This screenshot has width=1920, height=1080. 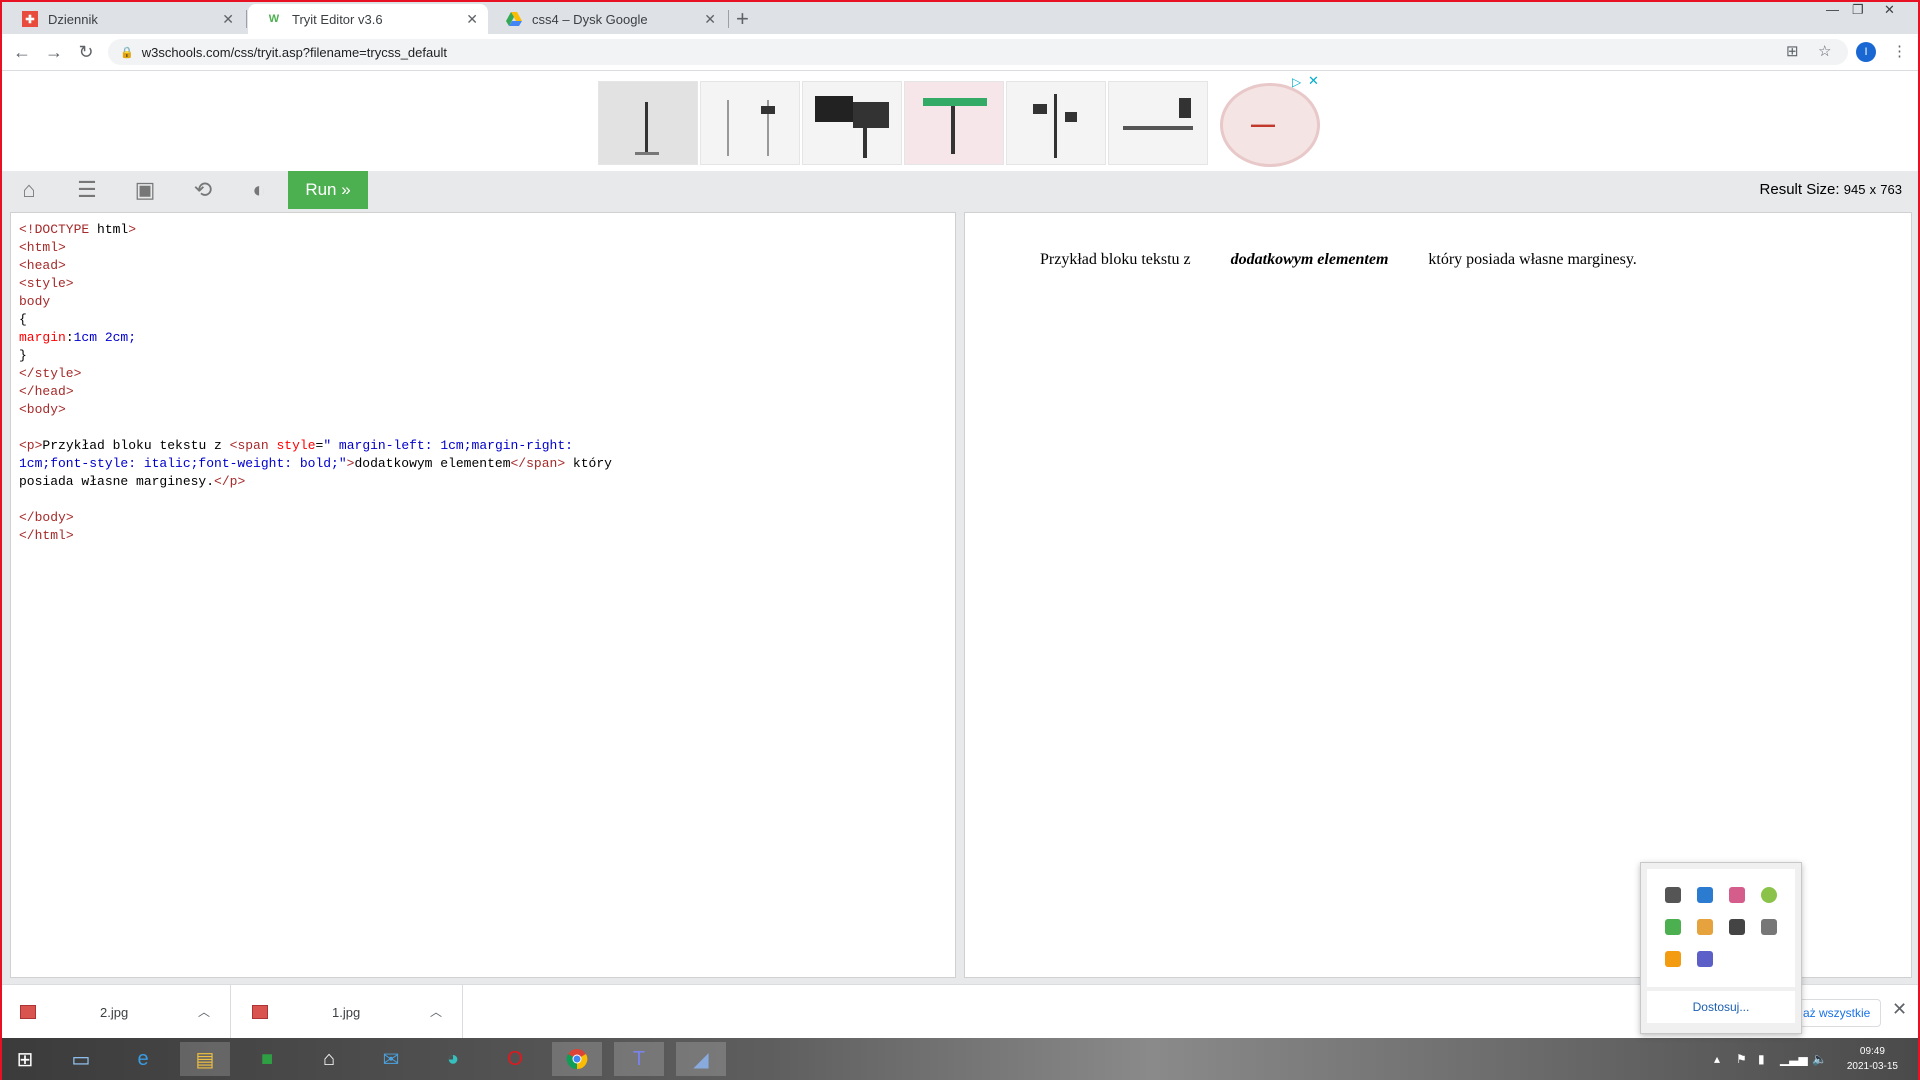 What do you see at coordinates (960, 190) in the screenshot?
I see `tryit-toolbar: ⌂ ☰ ▣ ⟲ ◐ Run » Result Size: 945 x 763` at bounding box center [960, 190].